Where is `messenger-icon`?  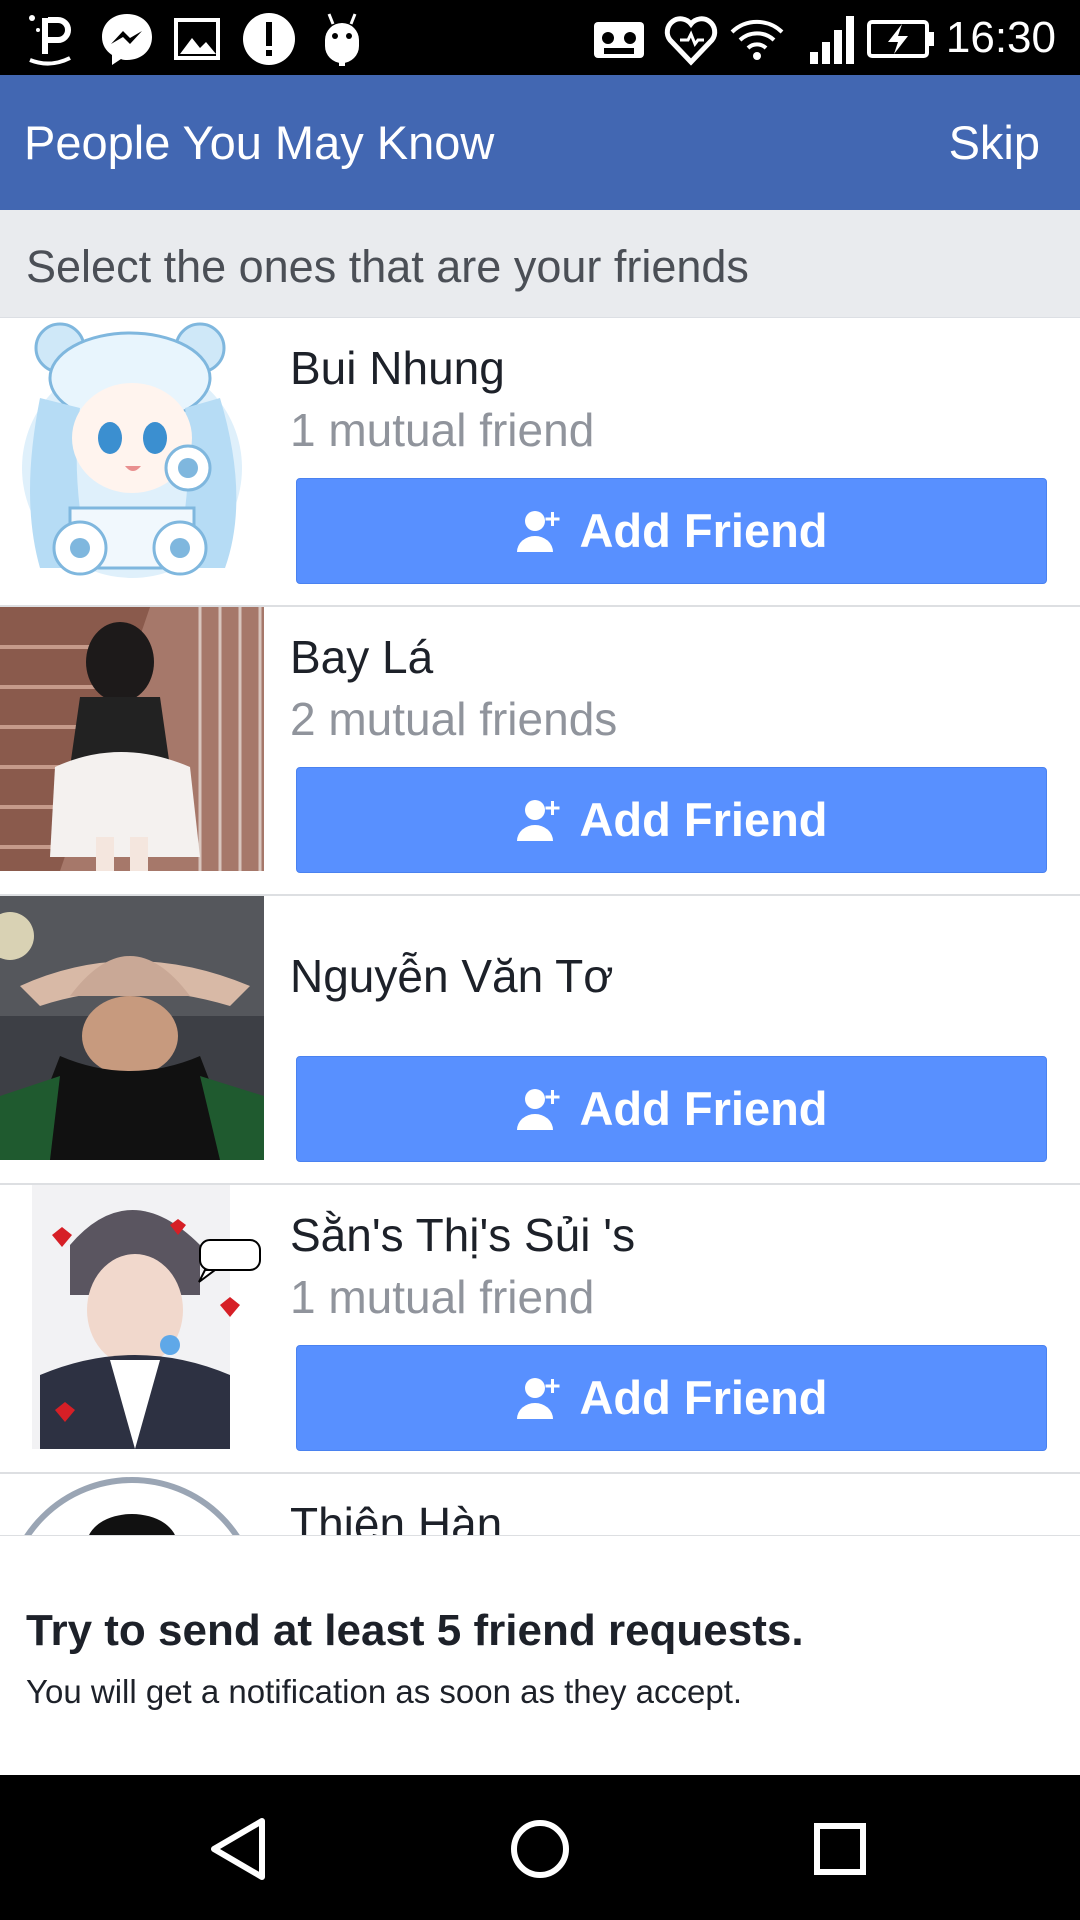
messenger-icon is located at coordinates (127, 39).